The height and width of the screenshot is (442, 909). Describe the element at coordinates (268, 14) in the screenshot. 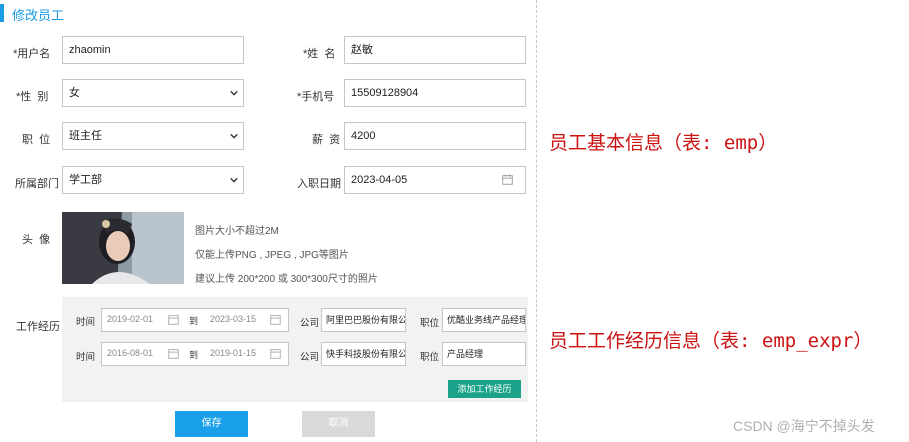

I see `form-header: 修改员工` at that location.